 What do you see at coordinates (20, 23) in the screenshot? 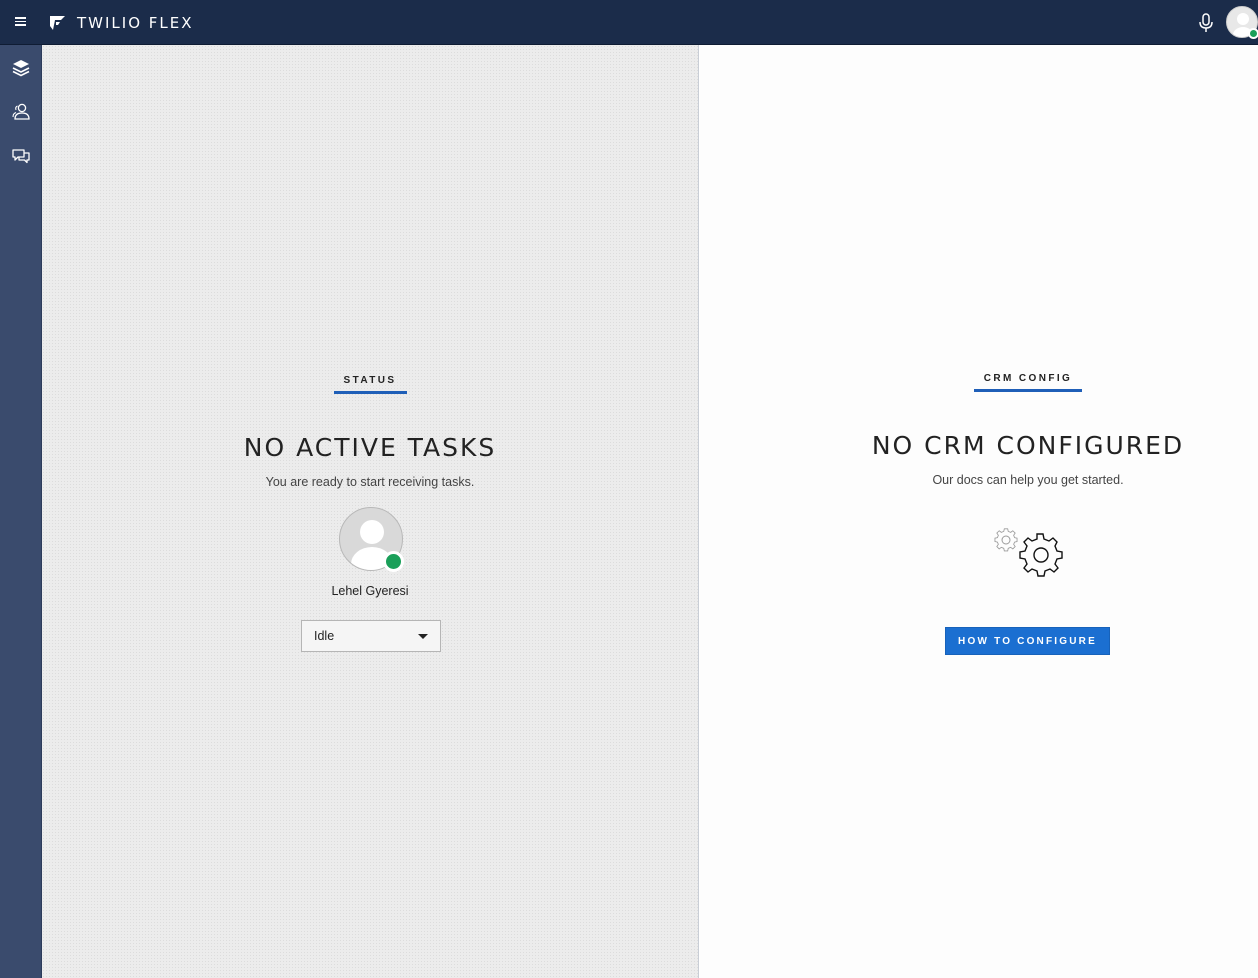
I see `hamburger-menu-icon` at bounding box center [20, 23].